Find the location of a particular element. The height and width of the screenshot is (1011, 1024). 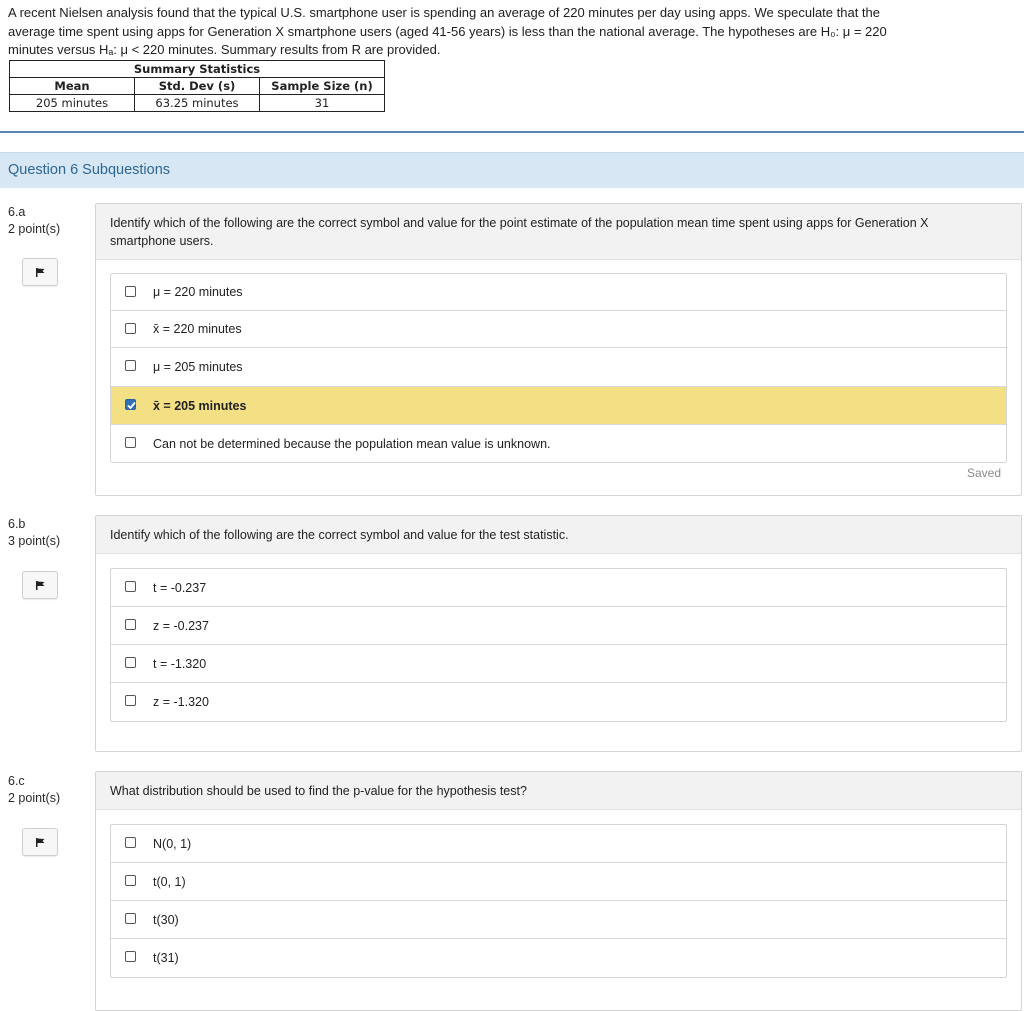

flag-question-6a-button is located at coordinates (40, 272).